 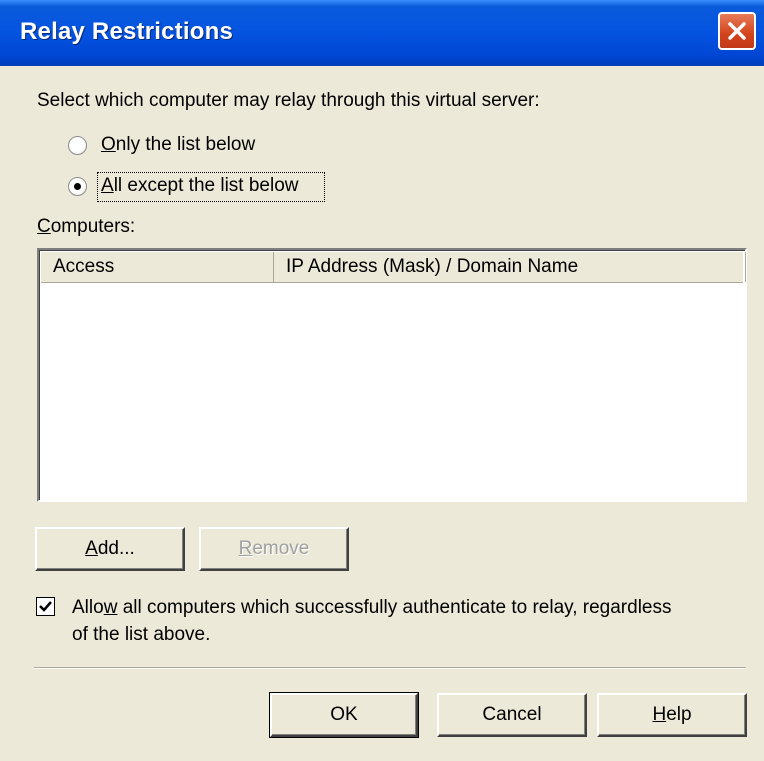 What do you see at coordinates (510, 267) in the screenshot?
I see `column-header-ip-domain: IP Address (Mask) / Domain Name` at bounding box center [510, 267].